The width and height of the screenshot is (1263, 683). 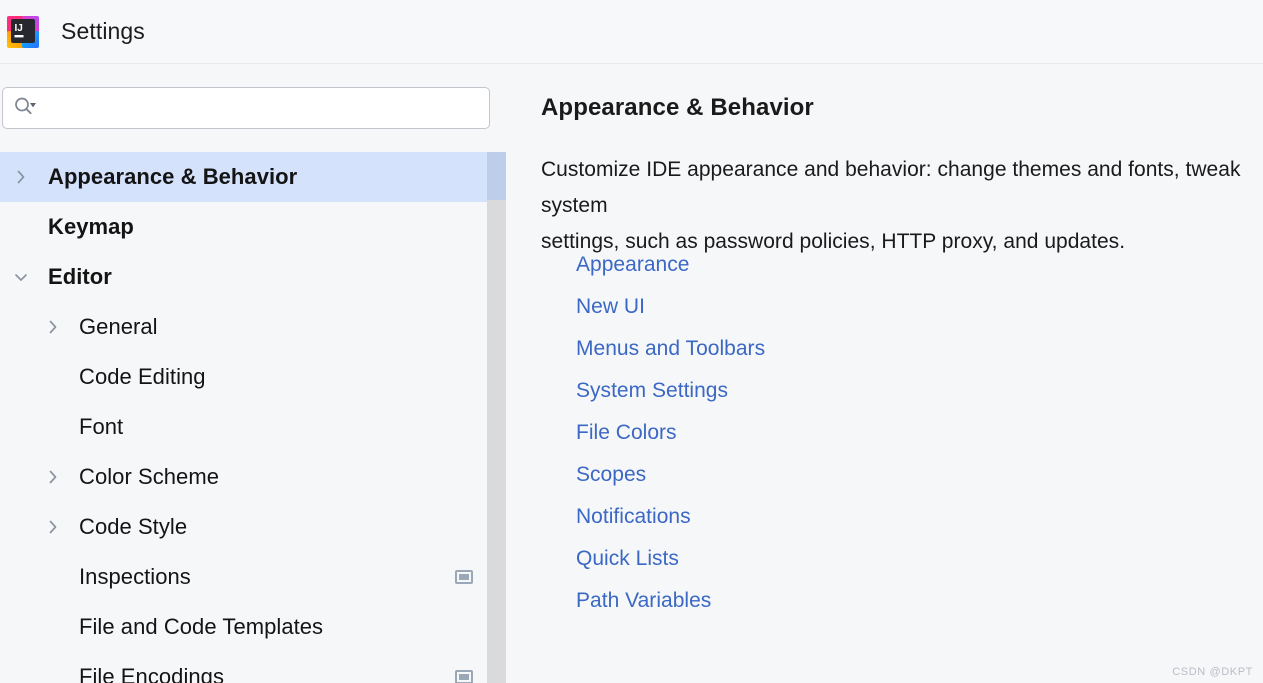 I want to click on tree-item-label: Appearance & Behavior, so click(x=173, y=176).